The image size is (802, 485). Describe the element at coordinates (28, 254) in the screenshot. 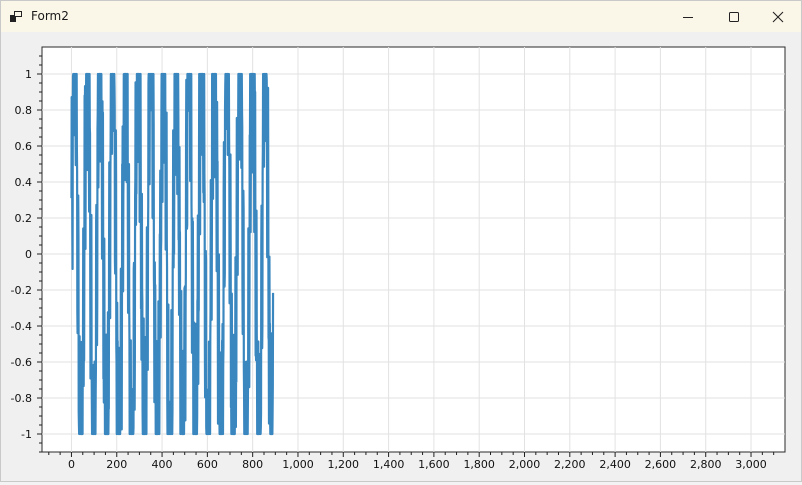

I see `y-tick-label: 0` at that location.